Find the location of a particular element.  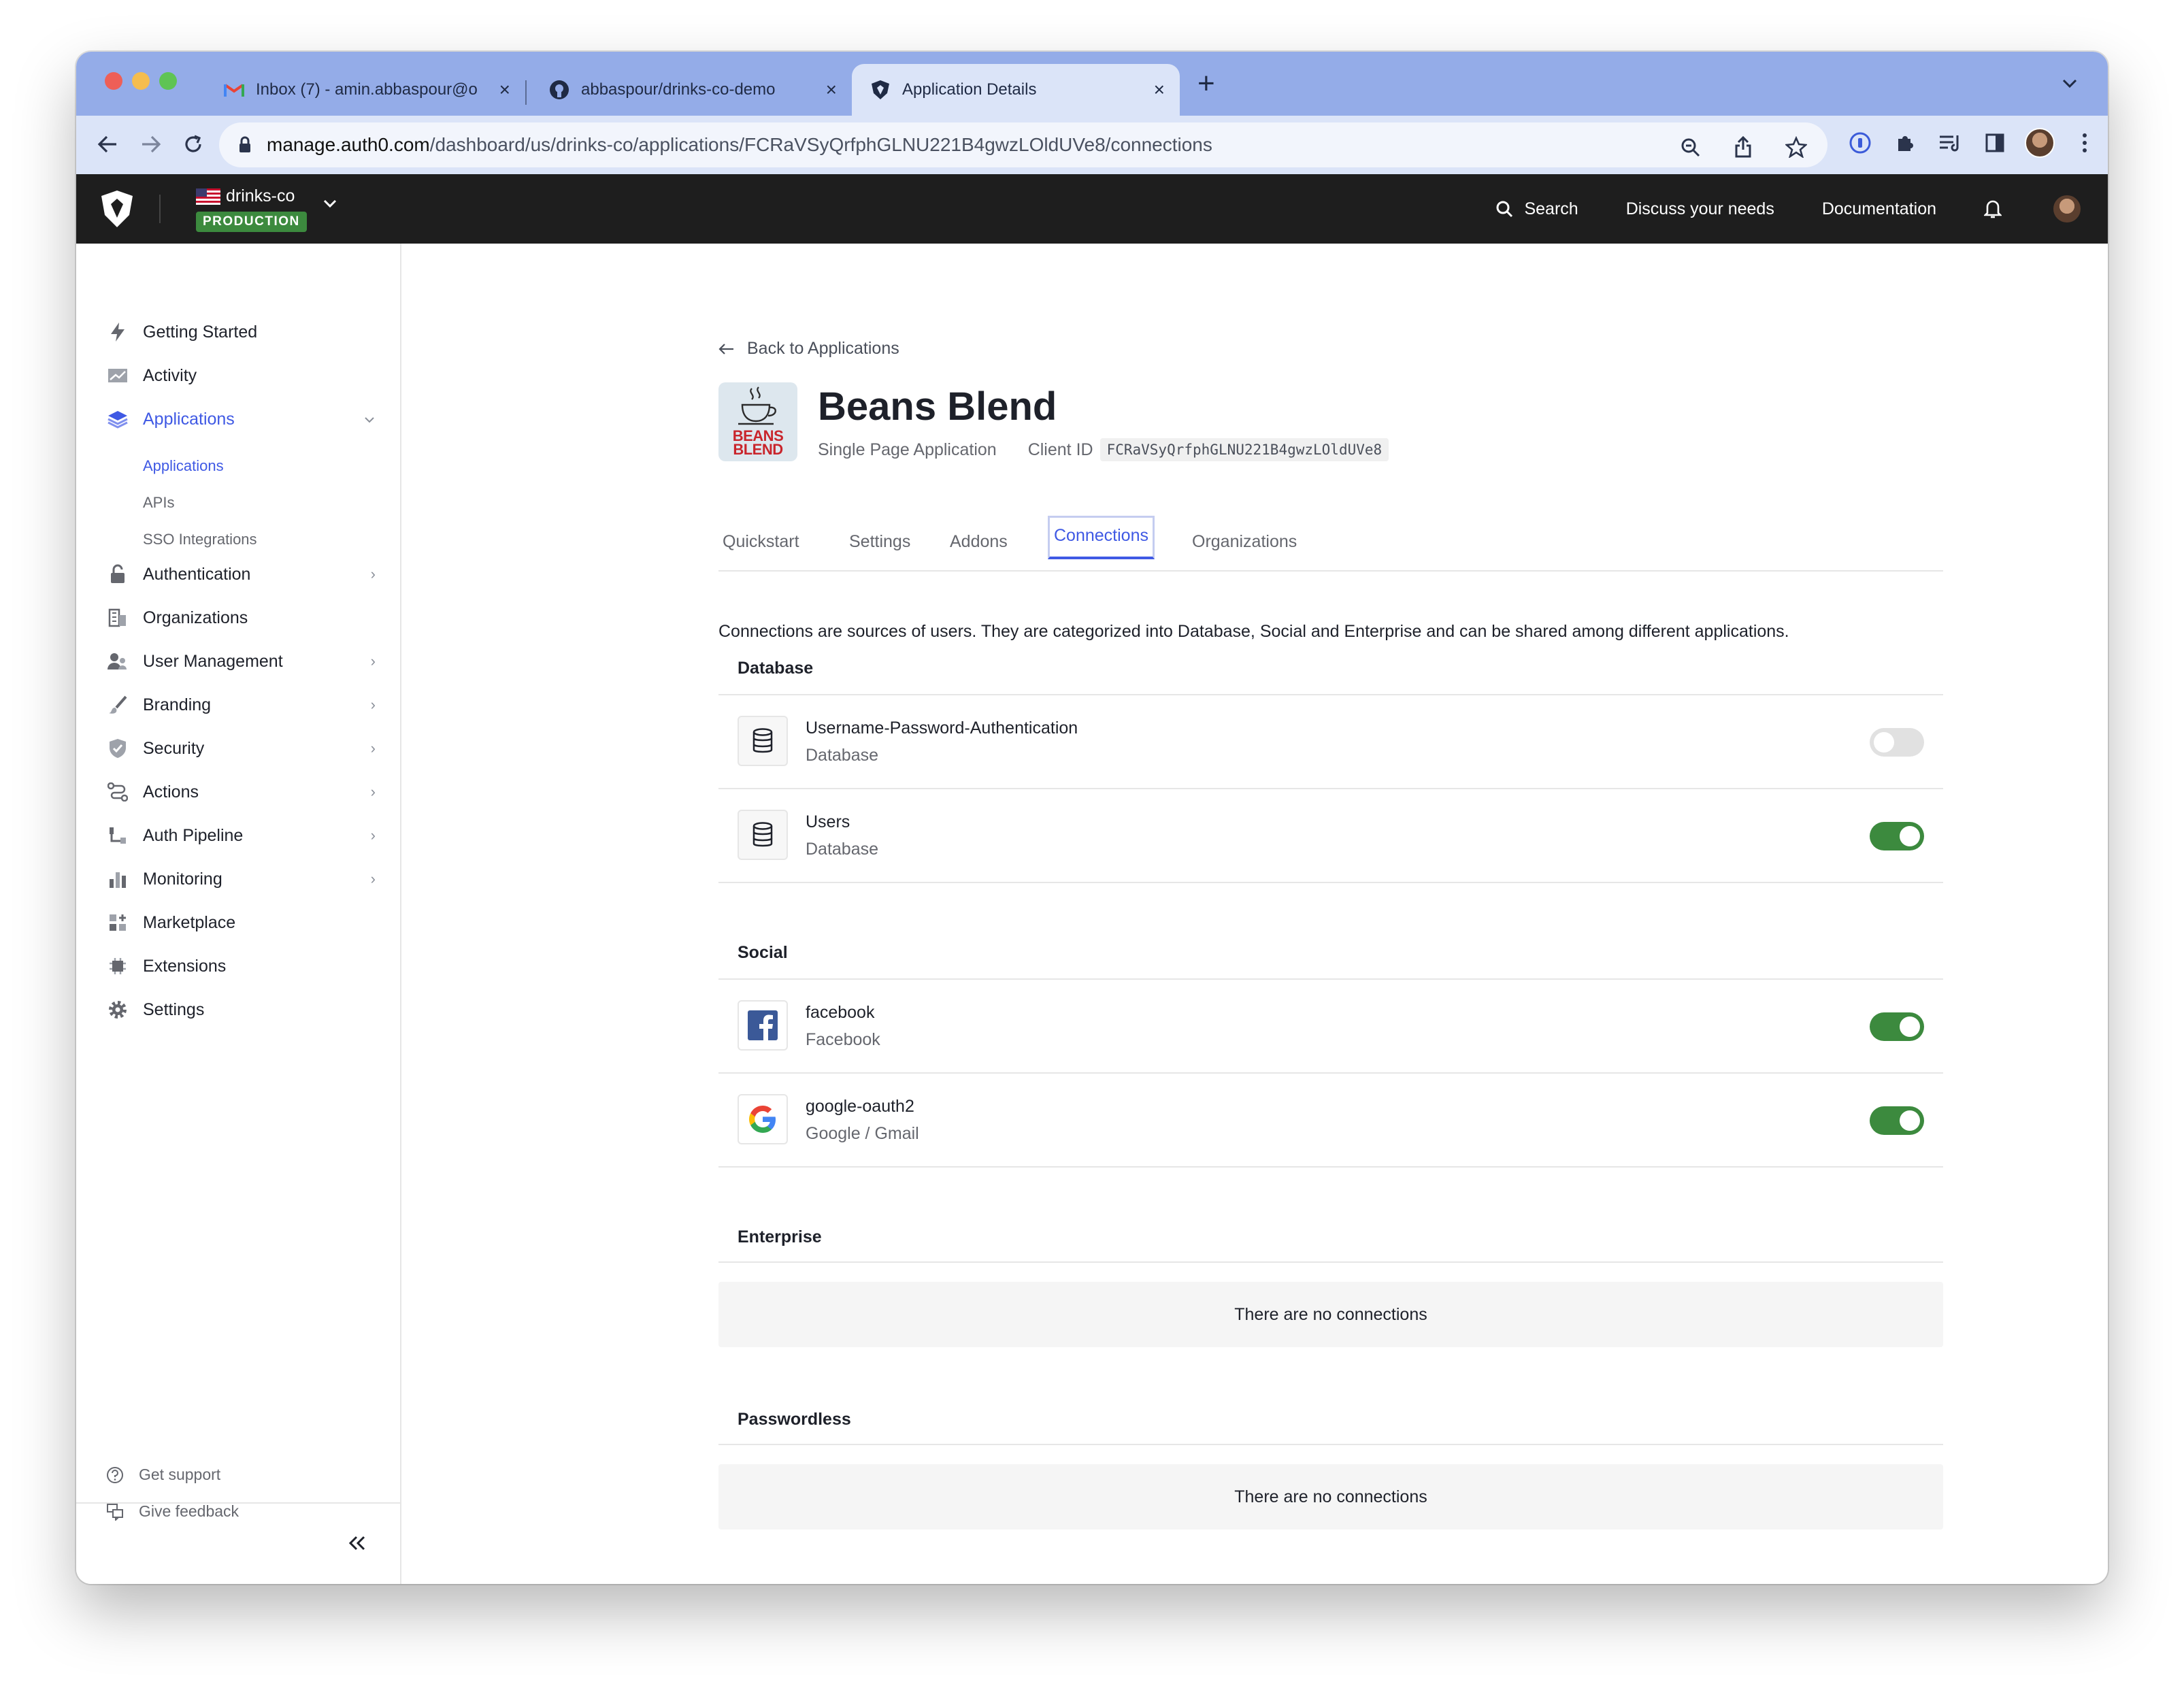

sidebar-item-auth-pipeline: Auth Pipeline › is located at coordinates (241, 835).